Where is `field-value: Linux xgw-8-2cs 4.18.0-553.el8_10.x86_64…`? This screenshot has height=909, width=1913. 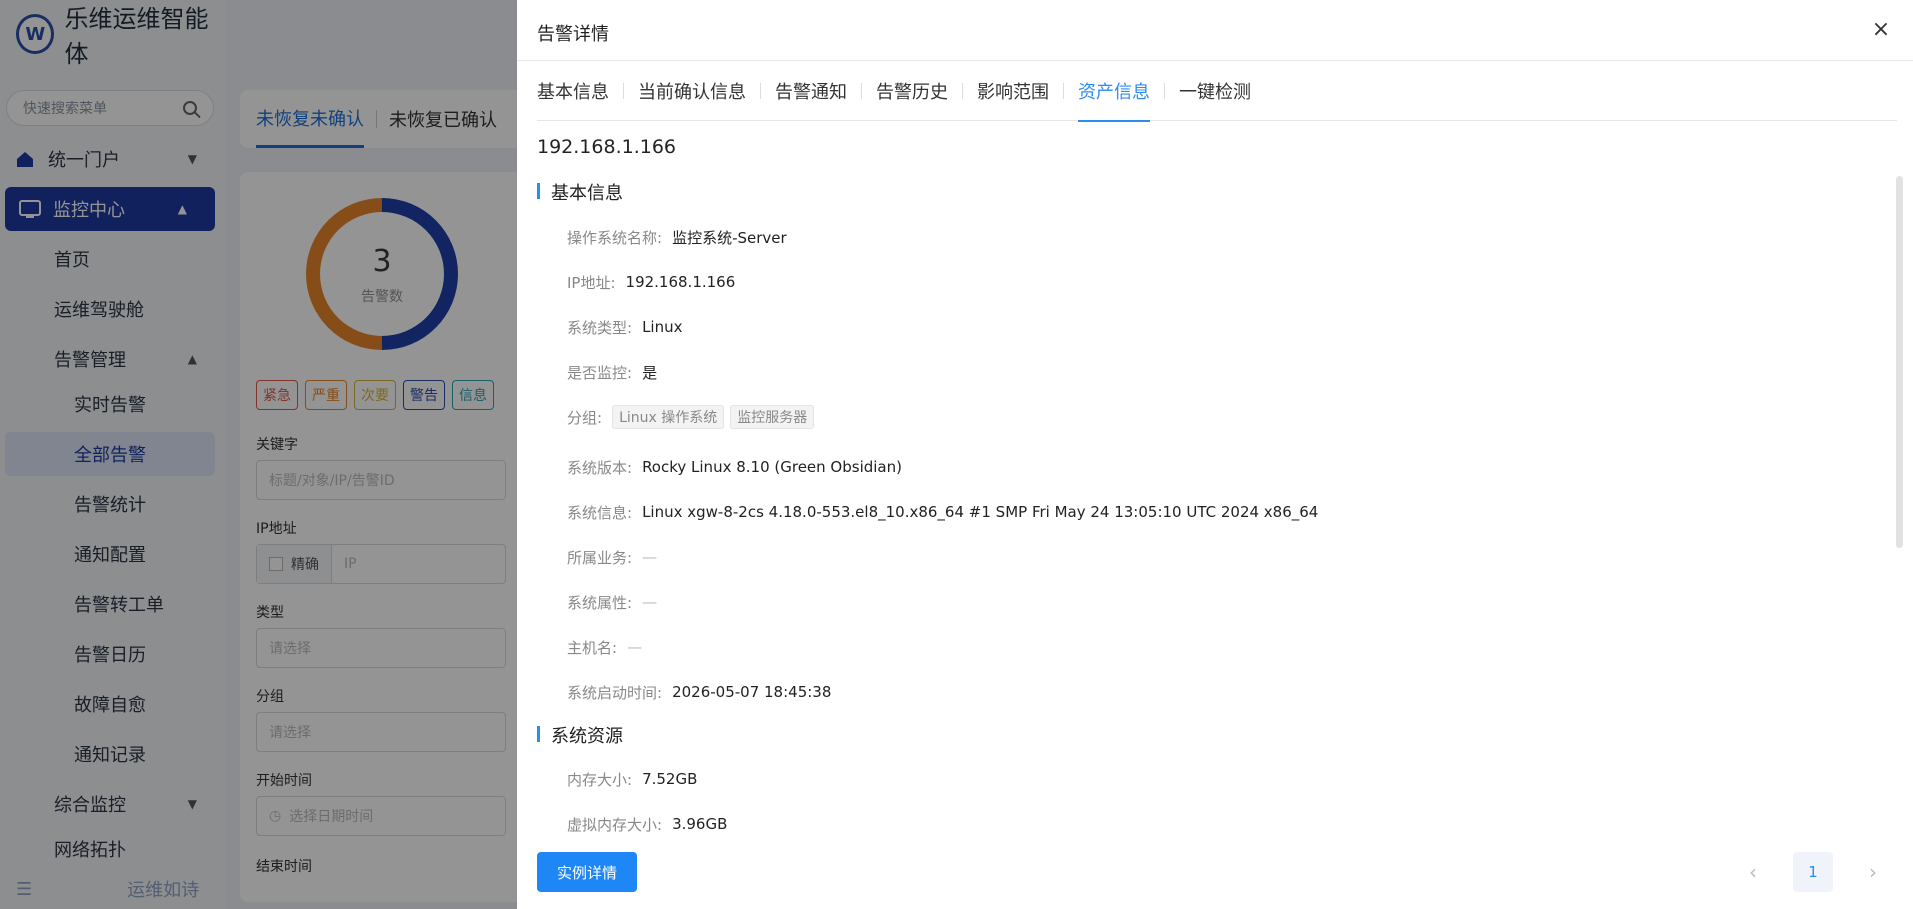 field-value: Linux xgw-8-2cs 4.18.0-553.el8_10.x86_64… is located at coordinates (980, 512).